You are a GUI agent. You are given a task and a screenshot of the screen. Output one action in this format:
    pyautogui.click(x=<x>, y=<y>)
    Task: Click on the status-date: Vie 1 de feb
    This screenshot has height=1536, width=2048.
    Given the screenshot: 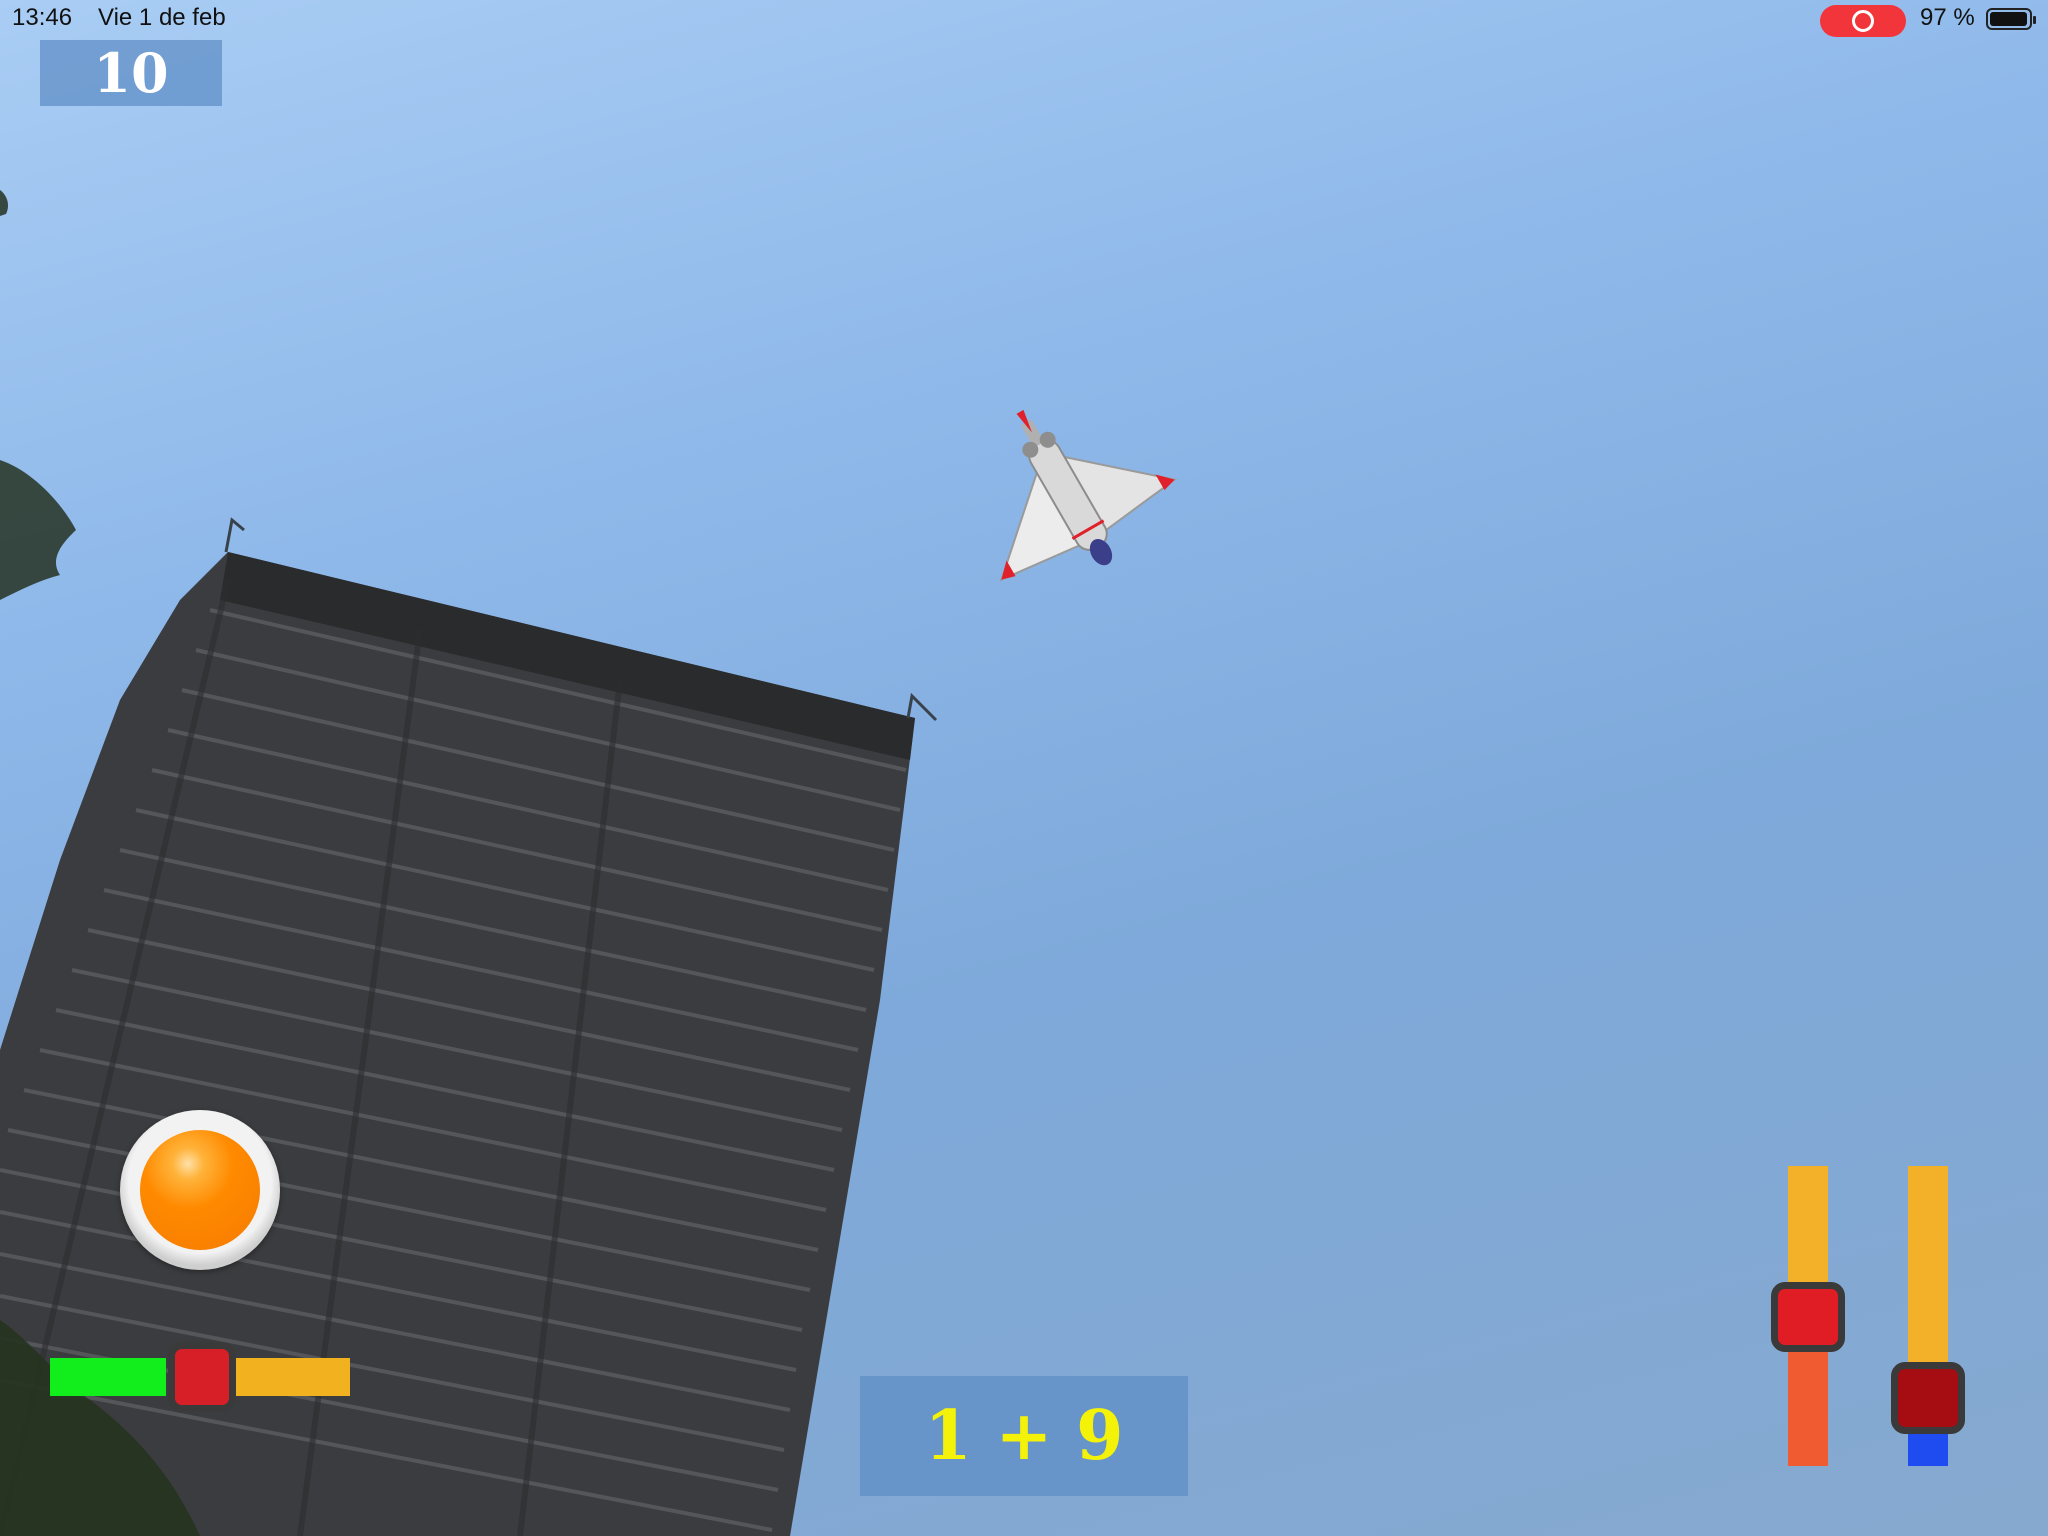 What is the action you would take?
    pyautogui.click(x=162, y=17)
    